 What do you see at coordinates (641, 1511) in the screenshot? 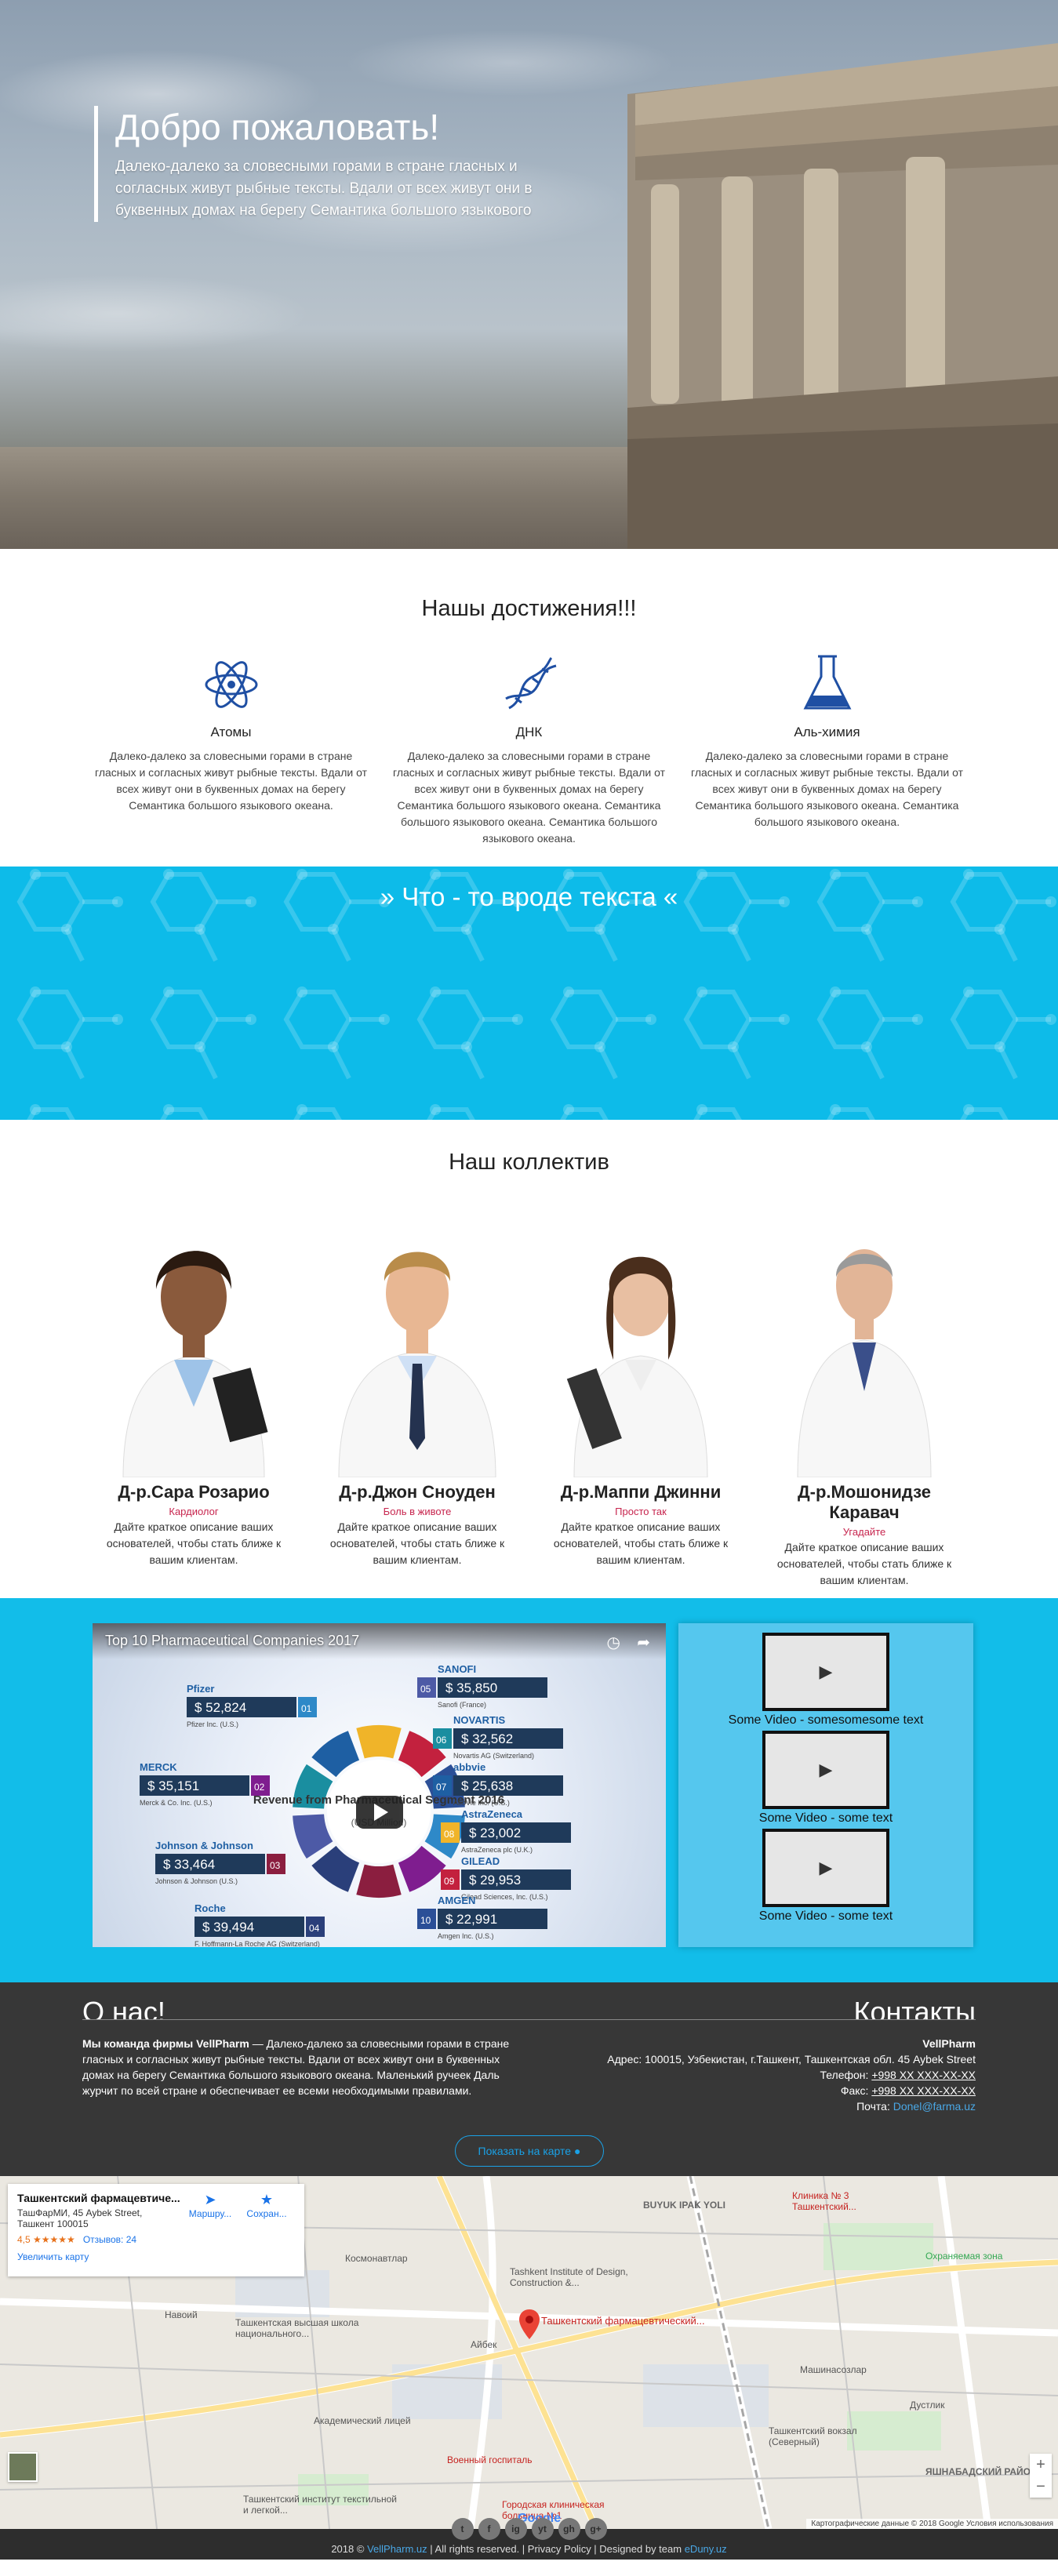
I see `member-role: Просто так` at bounding box center [641, 1511].